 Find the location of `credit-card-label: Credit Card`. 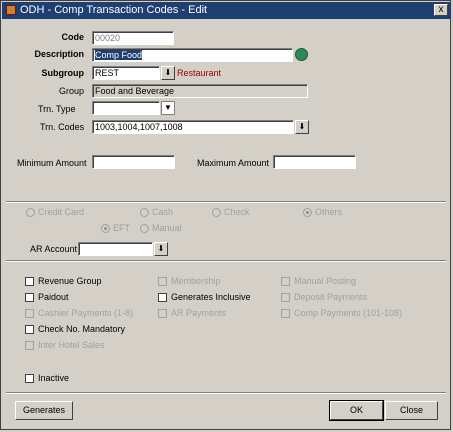

credit-card-label: Credit Card is located at coordinates (61, 212).